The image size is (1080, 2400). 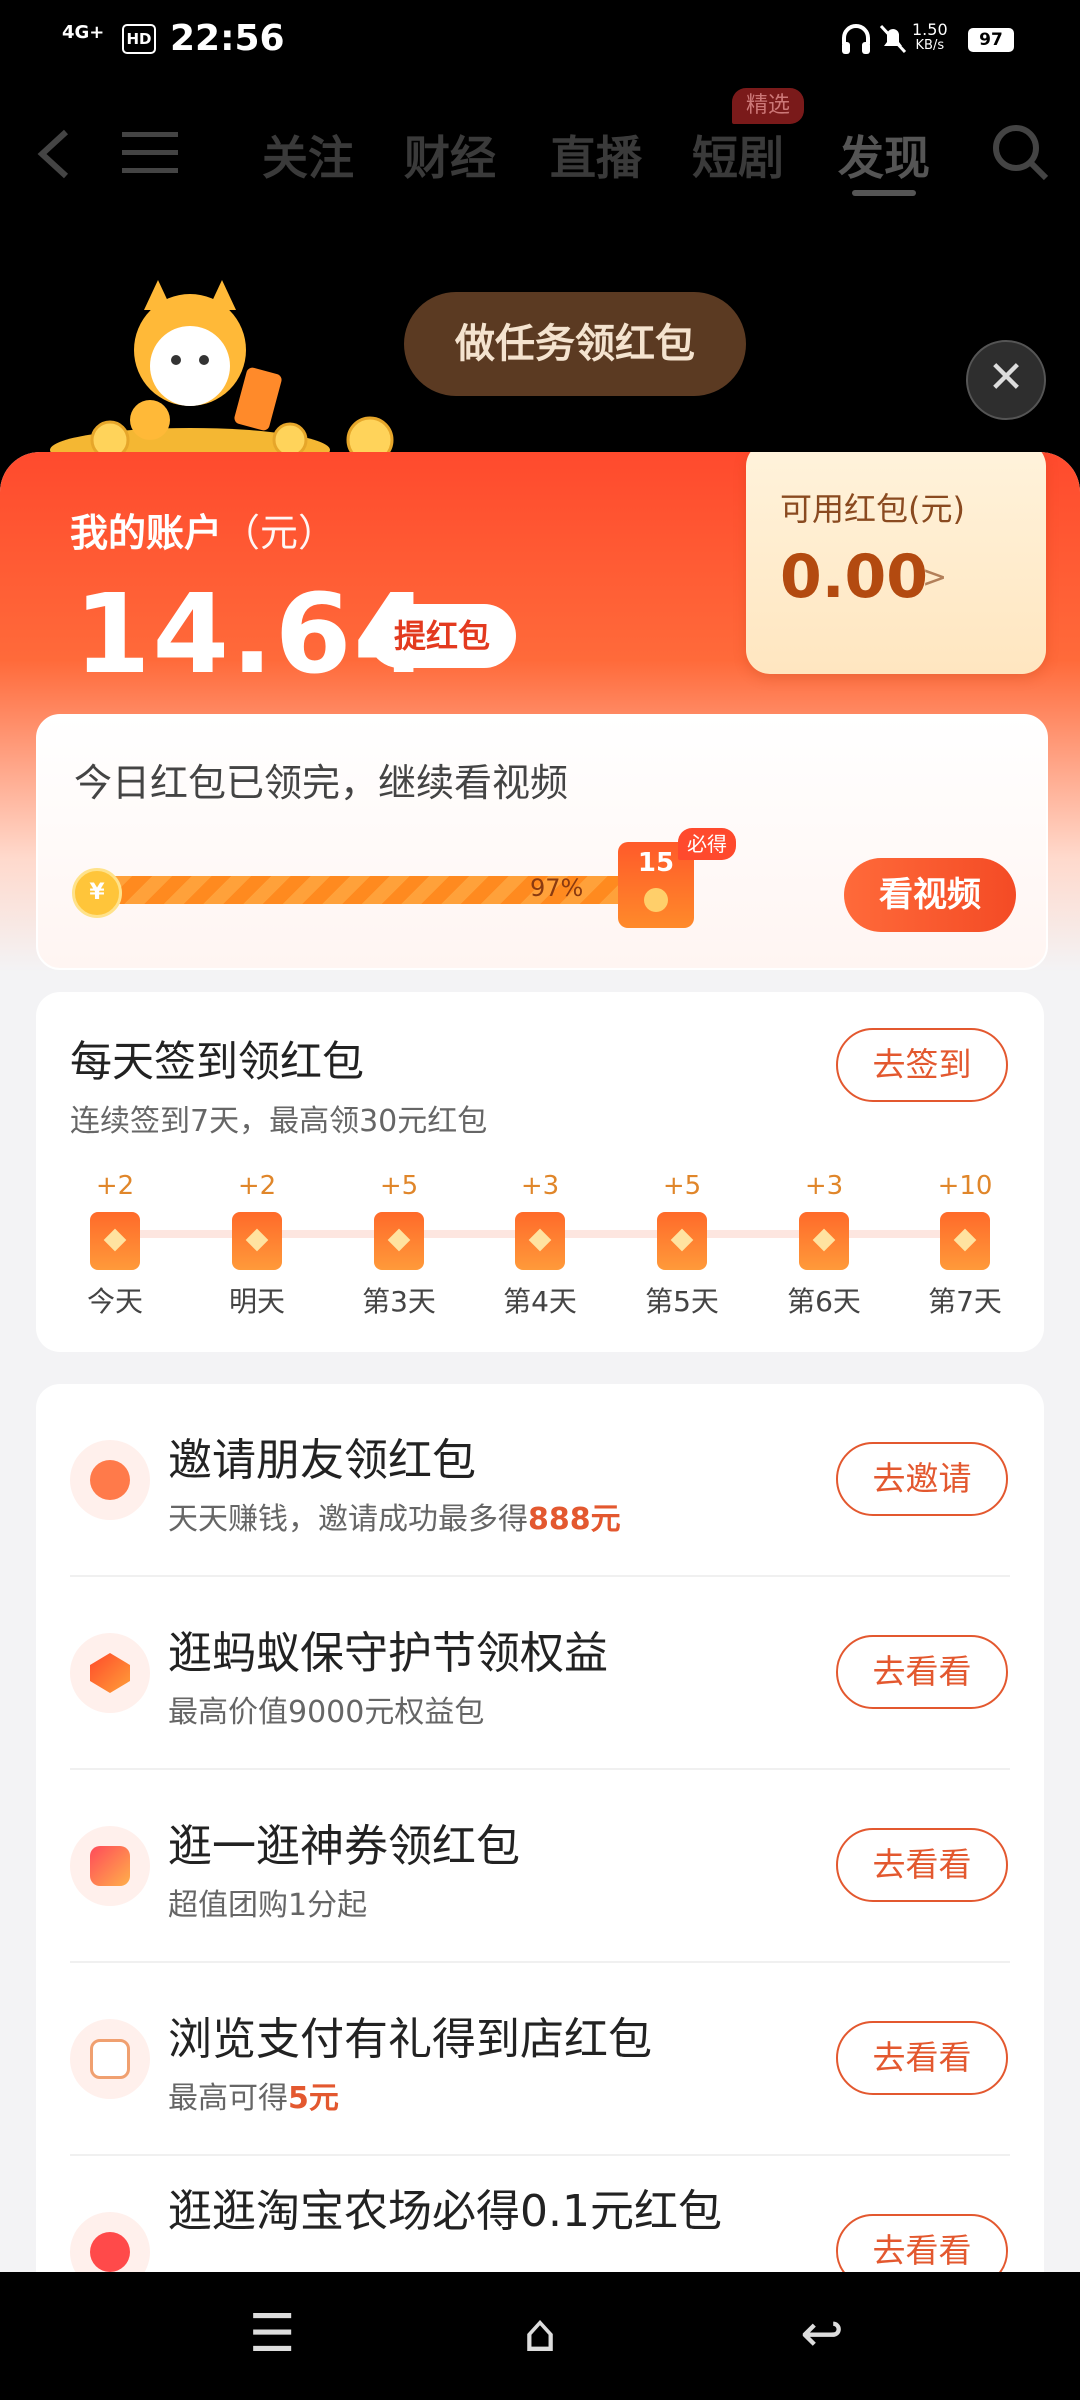 What do you see at coordinates (930, 895) in the screenshot?
I see `watch-video-button: 看视频` at bounding box center [930, 895].